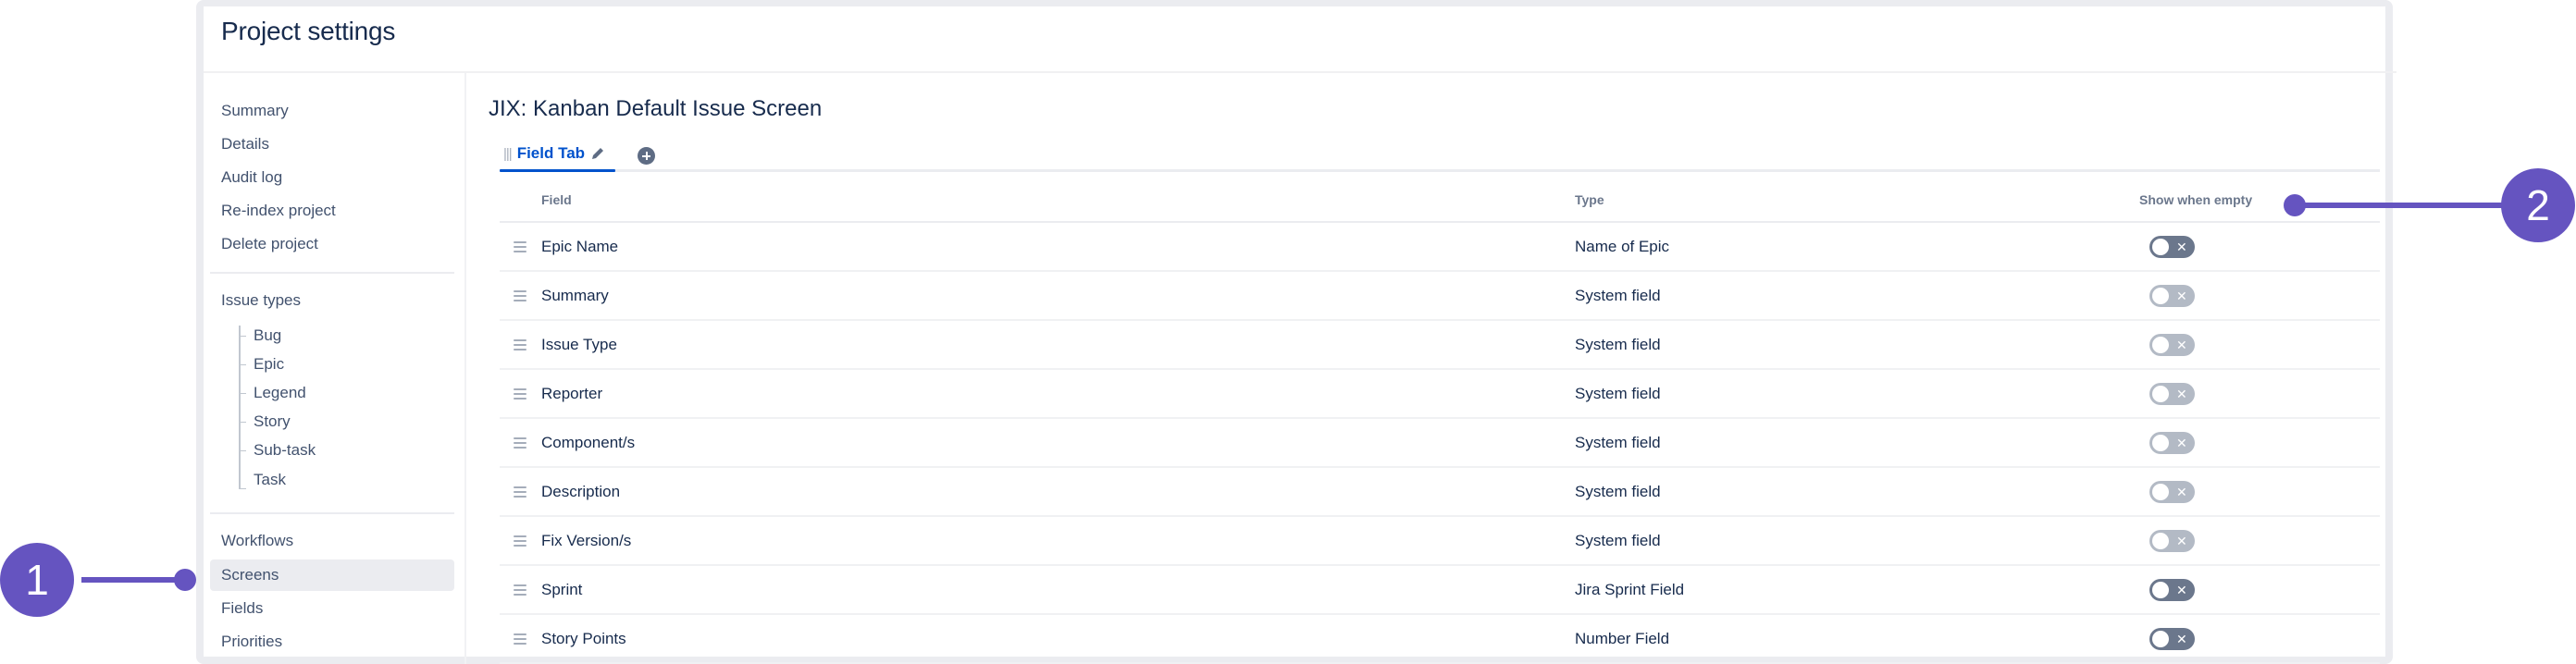 This screenshot has height=664, width=2576. I want to click on sidebar-issue-type-epic: Epic, so click(269, 364).